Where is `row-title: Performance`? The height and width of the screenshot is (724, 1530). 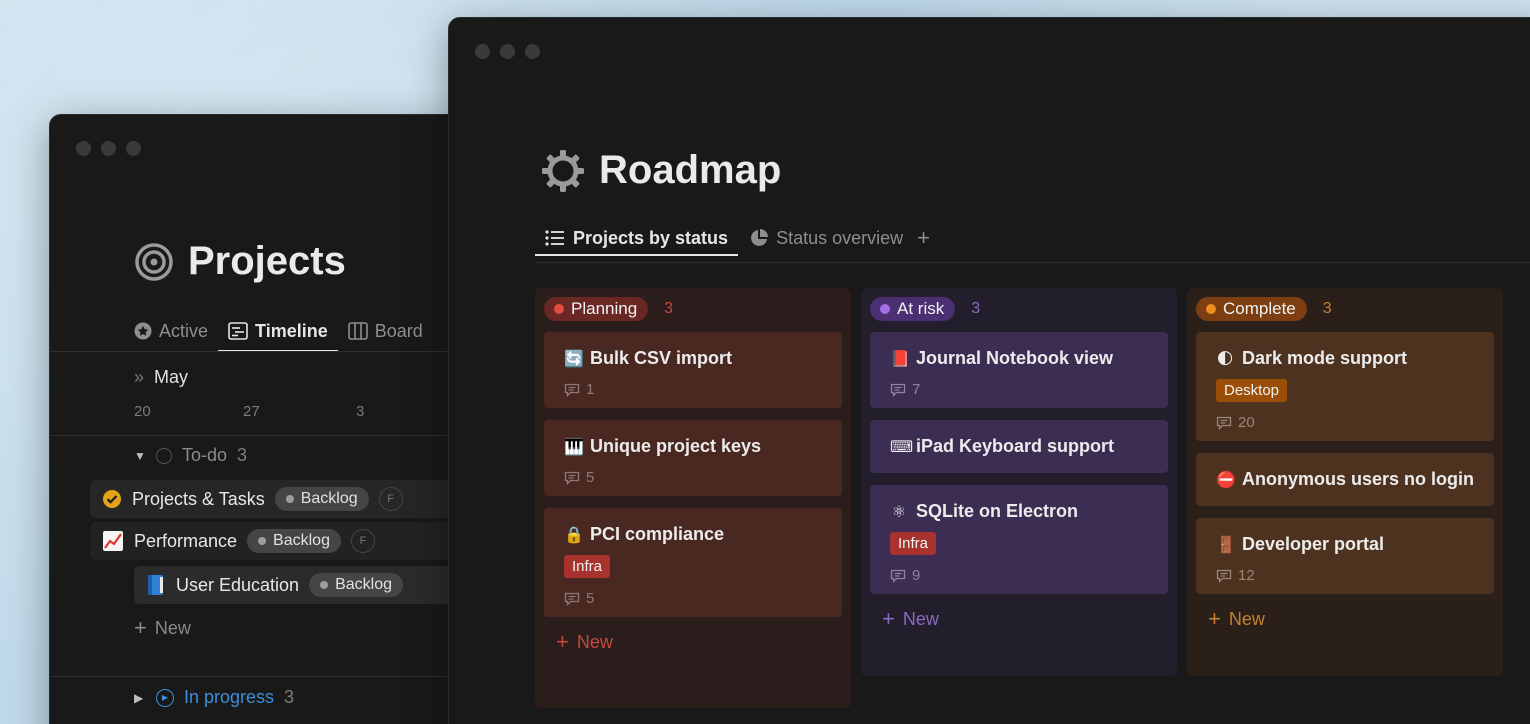
row-title: Performance is located at coordinates (186, 540).